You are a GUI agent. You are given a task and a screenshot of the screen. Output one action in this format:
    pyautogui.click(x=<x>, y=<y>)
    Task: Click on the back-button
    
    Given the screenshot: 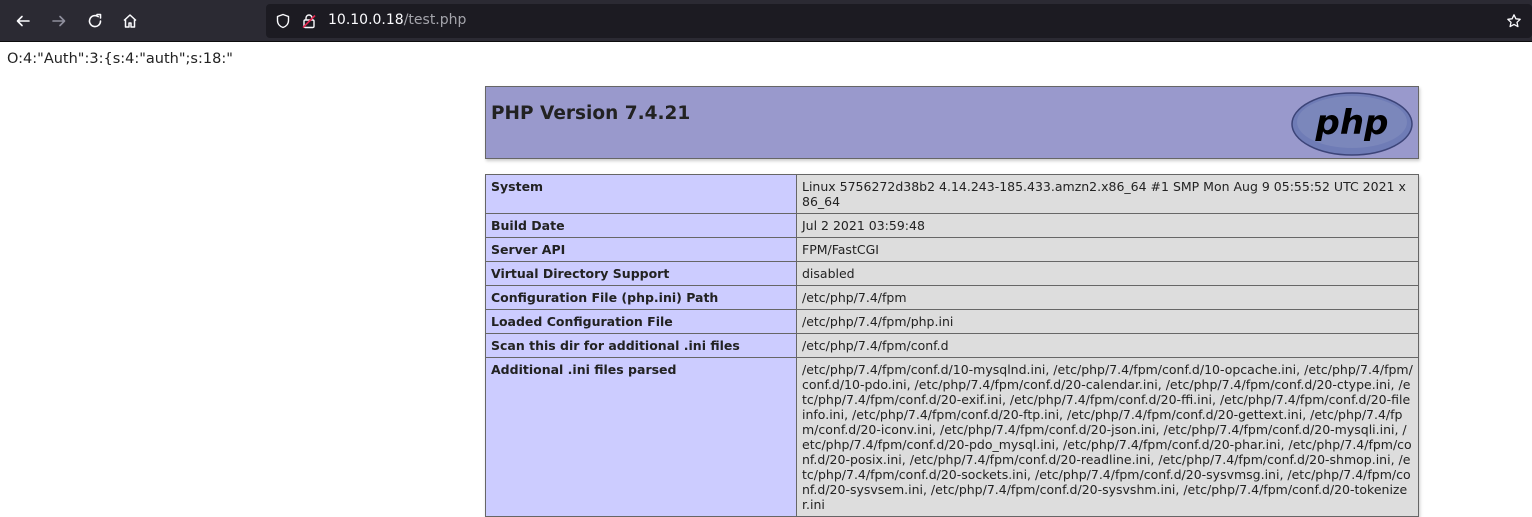 What is the action you would take?
    pyautogui.click(x=23, y=21)
    